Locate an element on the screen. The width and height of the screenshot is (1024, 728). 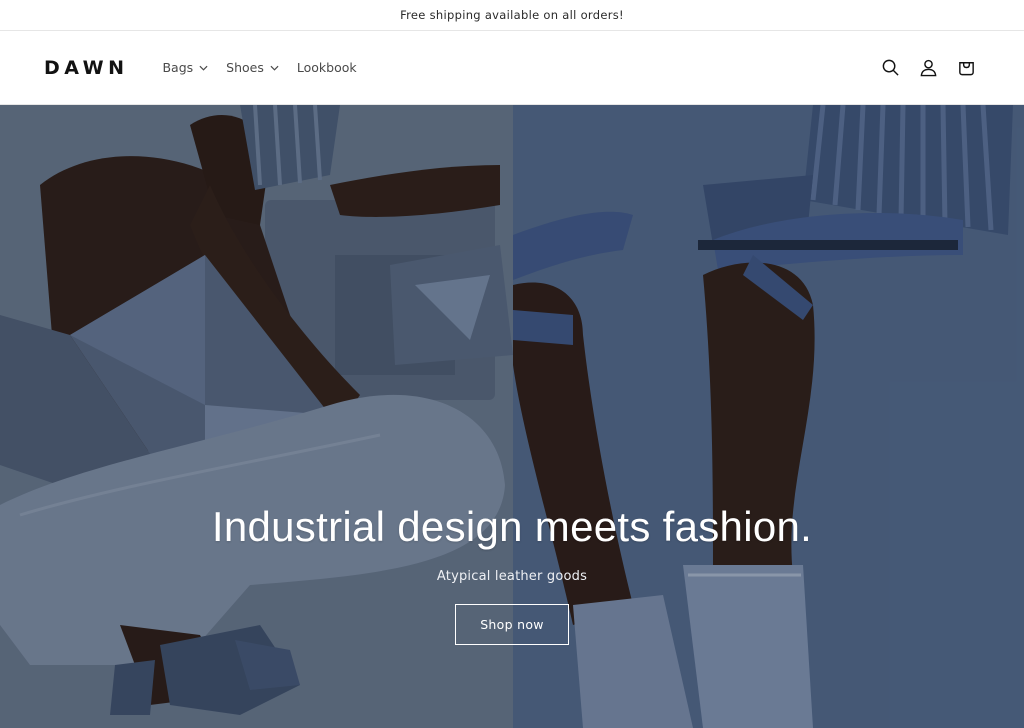
hero-subtitle: Atypical leather goods is located at coordinates (512, 576).